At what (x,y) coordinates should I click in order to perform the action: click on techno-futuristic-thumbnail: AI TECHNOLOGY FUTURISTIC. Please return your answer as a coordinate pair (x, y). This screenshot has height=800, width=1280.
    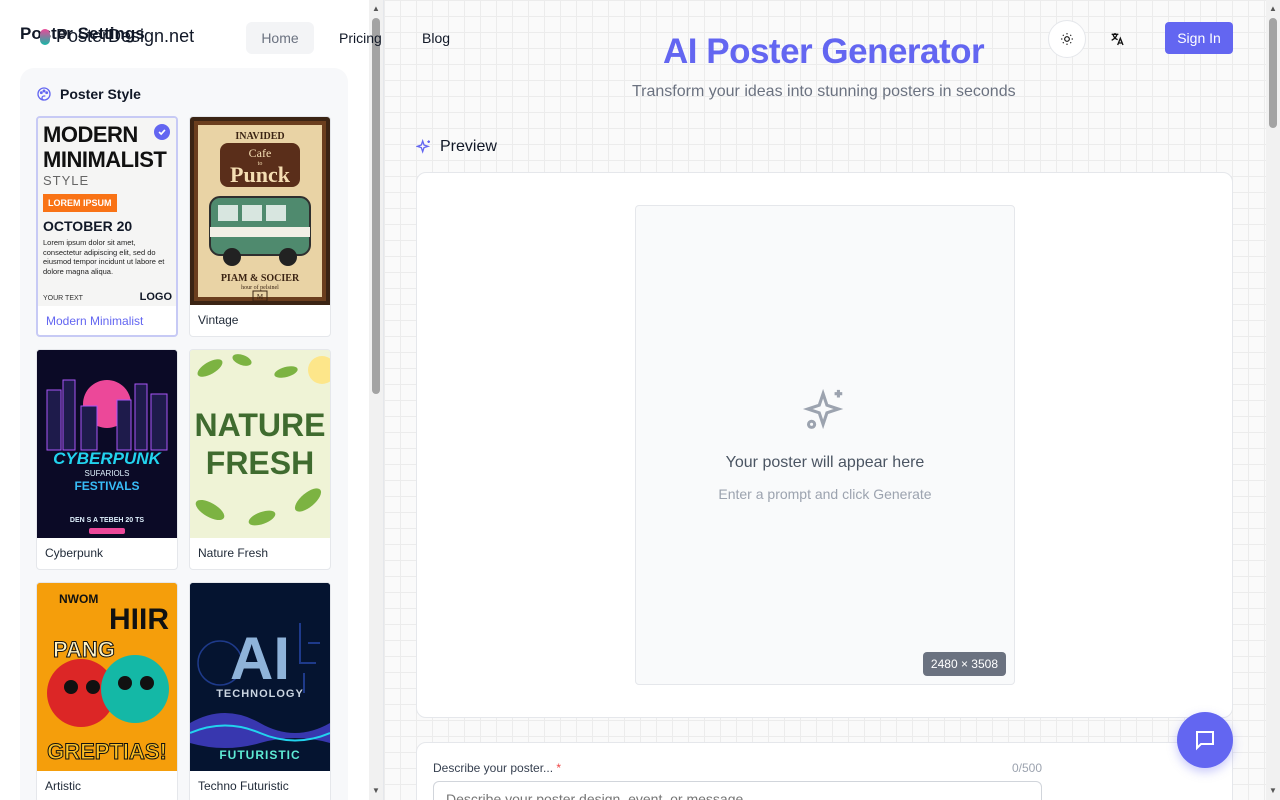
    Looking at the image, I should click on (260, 677).